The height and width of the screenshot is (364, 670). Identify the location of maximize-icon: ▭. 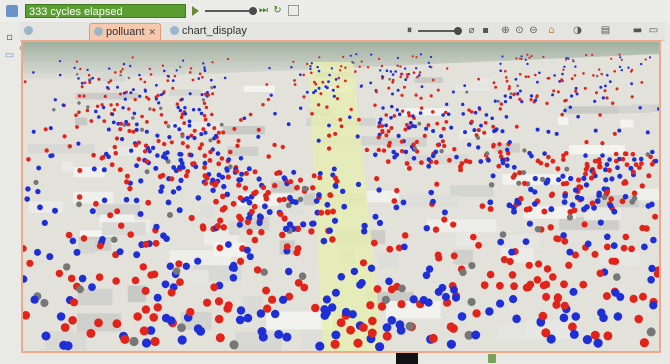
(653, 30).